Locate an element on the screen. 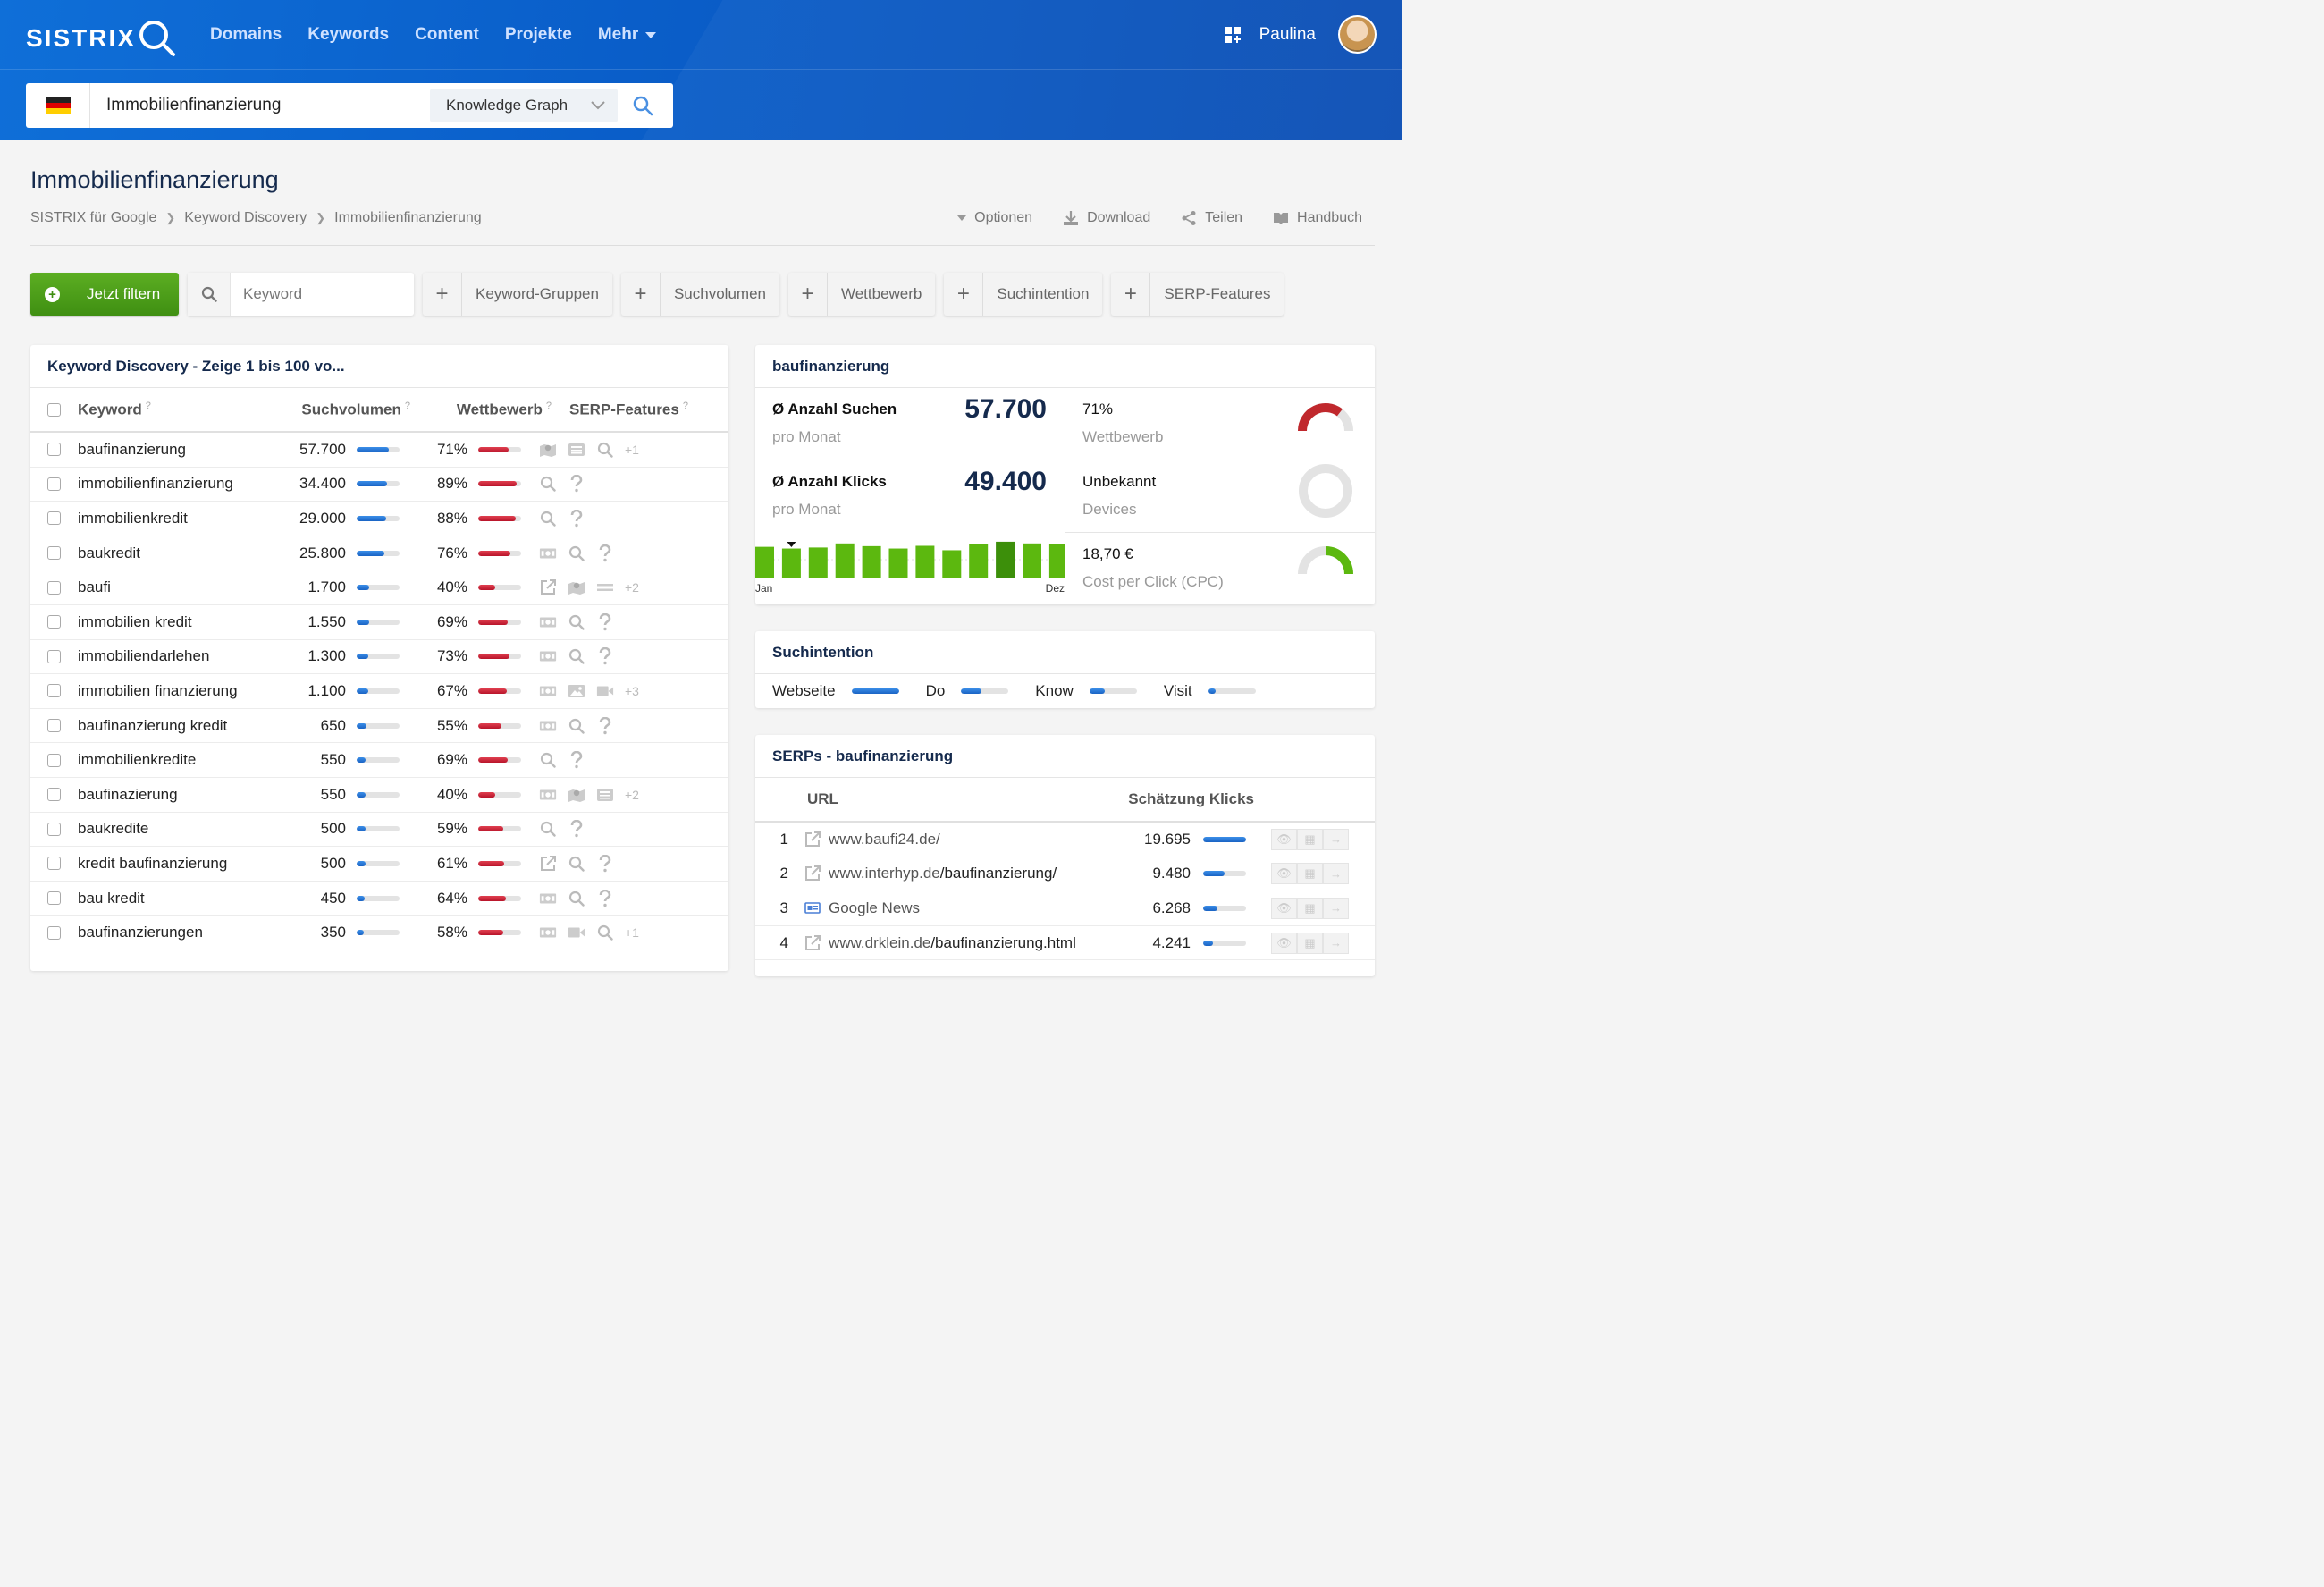  keyword-cell: baufinanzierung is located at coordinates (167, 450).